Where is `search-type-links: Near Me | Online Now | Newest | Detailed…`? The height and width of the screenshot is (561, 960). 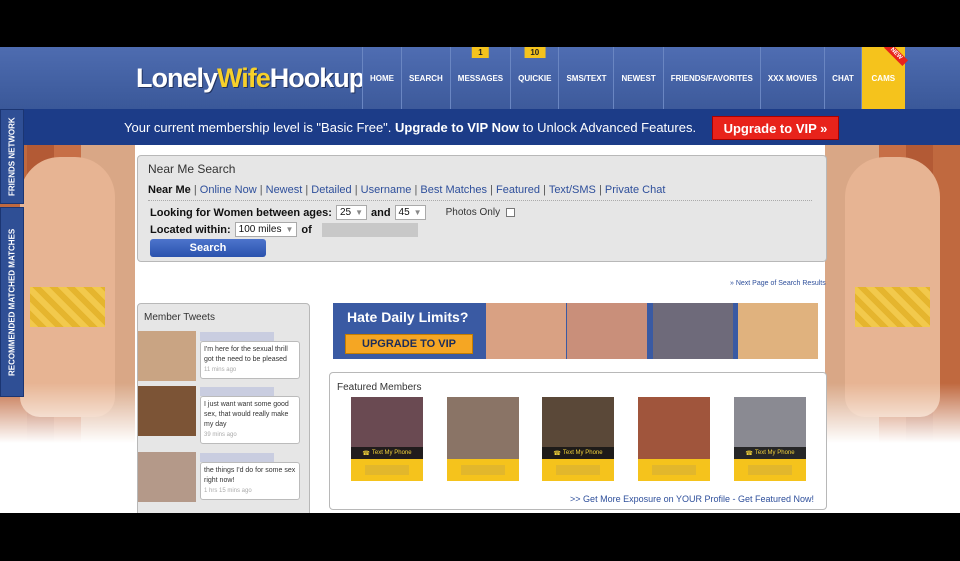
search-type-links: Near Me | Online Now | Newest | Detailed… is located at coordinates (407, 190).